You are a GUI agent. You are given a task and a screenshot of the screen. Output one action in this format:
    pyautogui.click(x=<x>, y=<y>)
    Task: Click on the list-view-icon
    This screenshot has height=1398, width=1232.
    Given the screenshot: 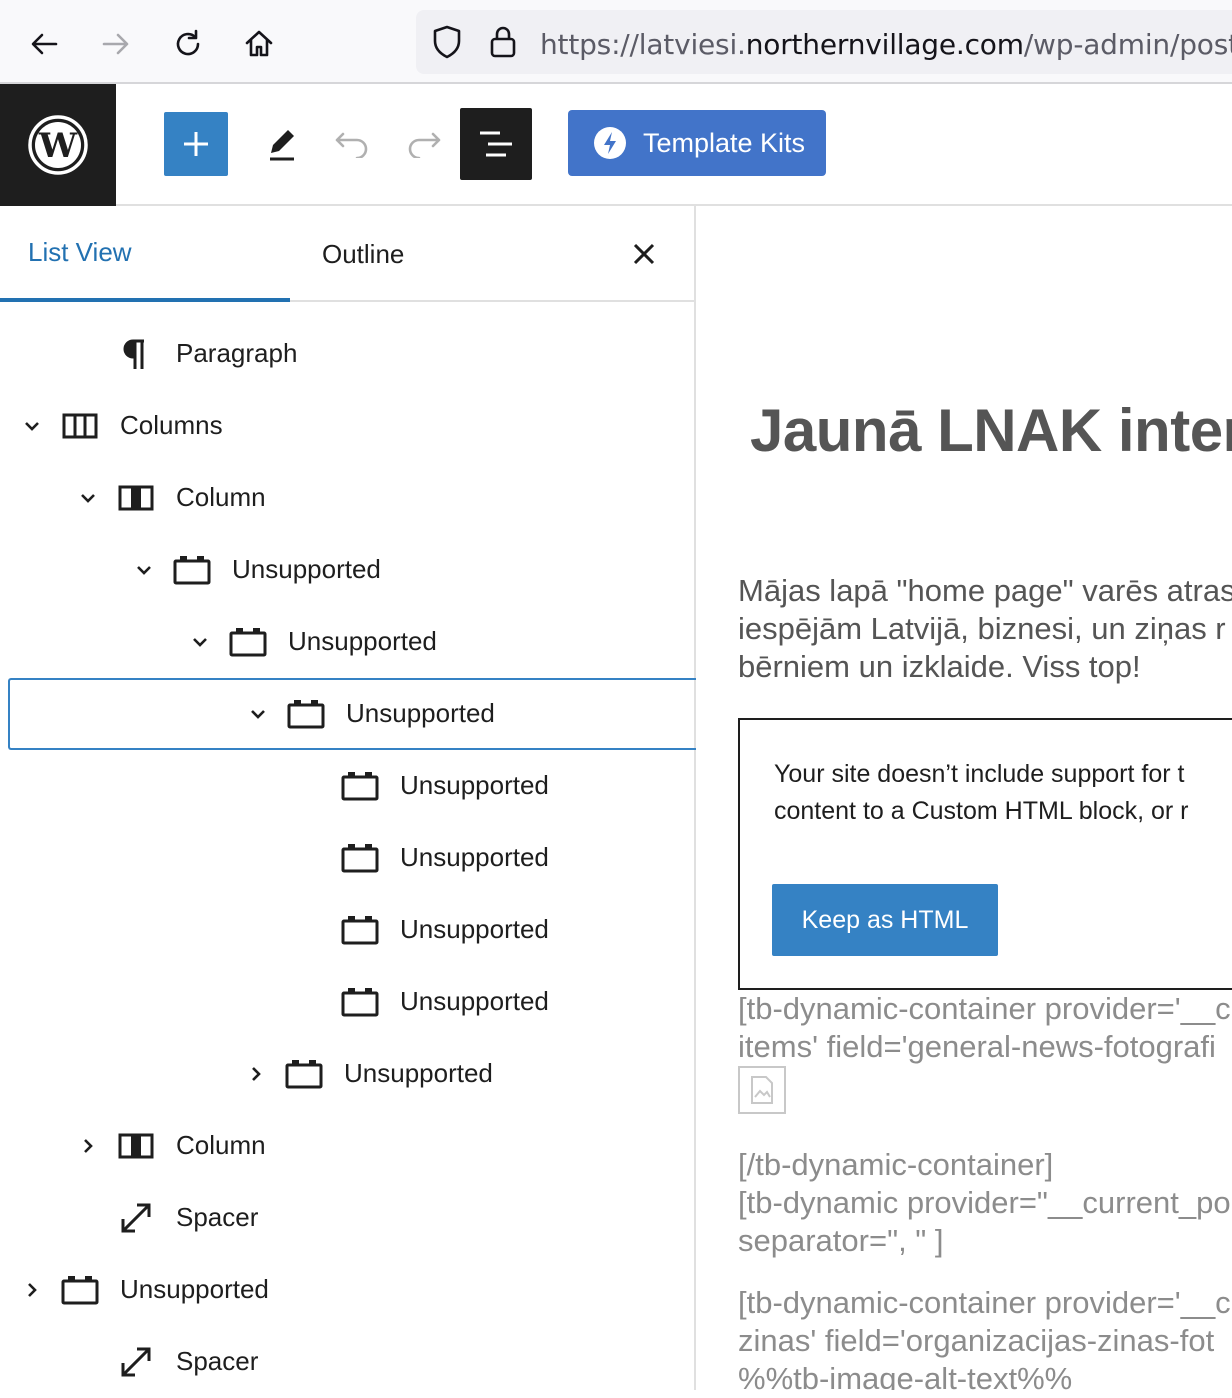 What is the action you would take?
    pyautogui.click(x=496, y=144)
    